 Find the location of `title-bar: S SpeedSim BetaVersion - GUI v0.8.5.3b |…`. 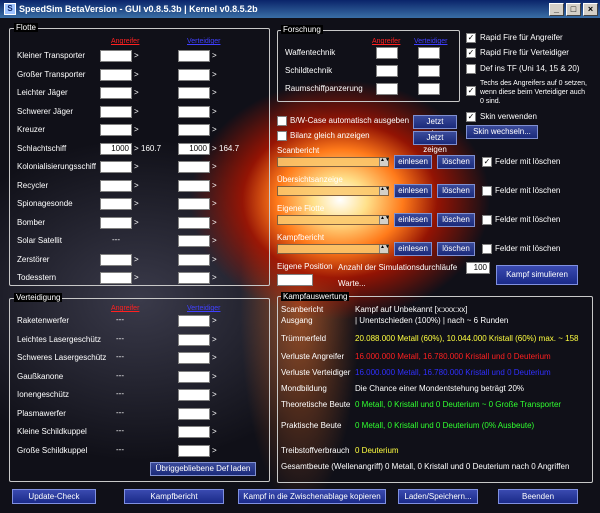

title-bar: S SpeedSim BetaVersion - GUI v0.8.5.3b |… is located at coordinates (300, 9).